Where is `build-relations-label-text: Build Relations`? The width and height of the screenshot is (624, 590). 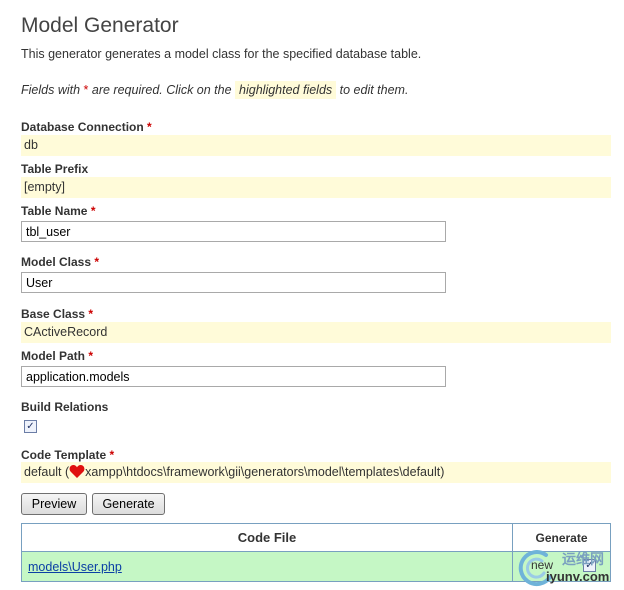
build-relations-label-text: Build Relations is located at coordinates (65, 407).